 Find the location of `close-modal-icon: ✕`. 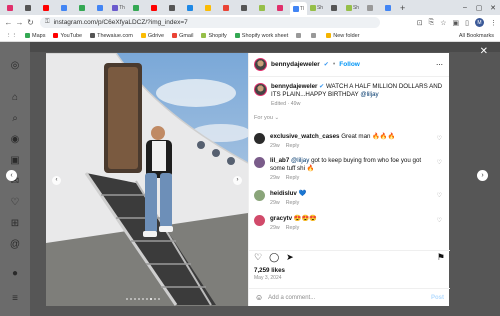

close-modal-icon: ✕ is located at coordinates (484, 51).